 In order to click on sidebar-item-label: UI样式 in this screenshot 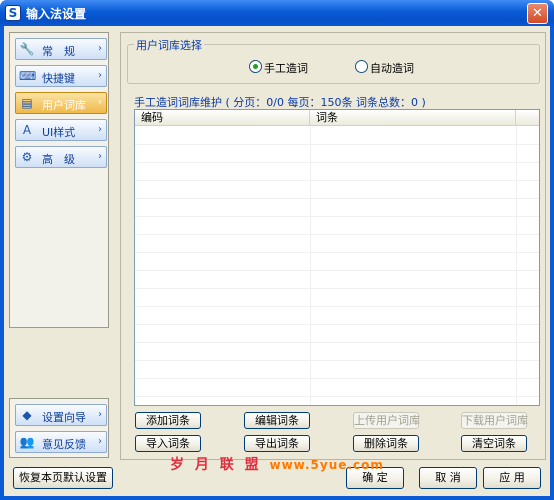, I will do `click(59, 132)`.